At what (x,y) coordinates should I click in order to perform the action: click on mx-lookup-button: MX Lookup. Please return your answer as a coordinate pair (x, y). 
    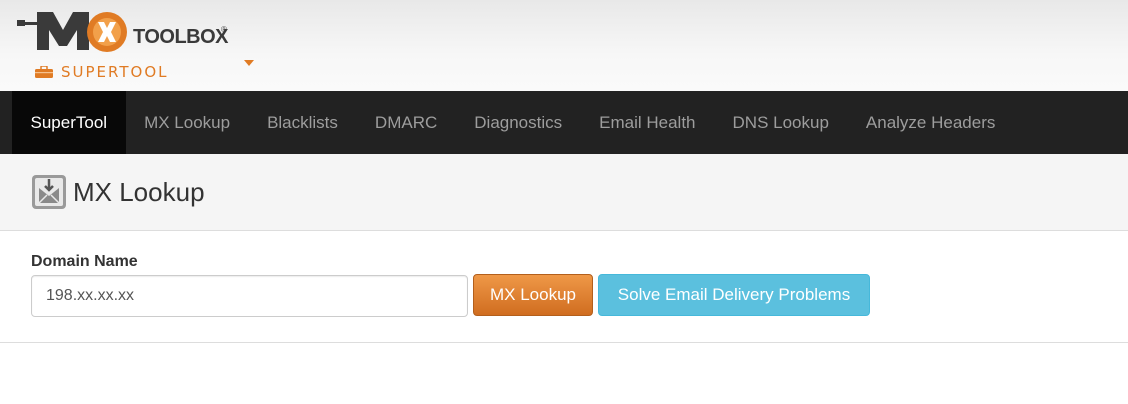
    Looking at the image, I should click on (533, 295).